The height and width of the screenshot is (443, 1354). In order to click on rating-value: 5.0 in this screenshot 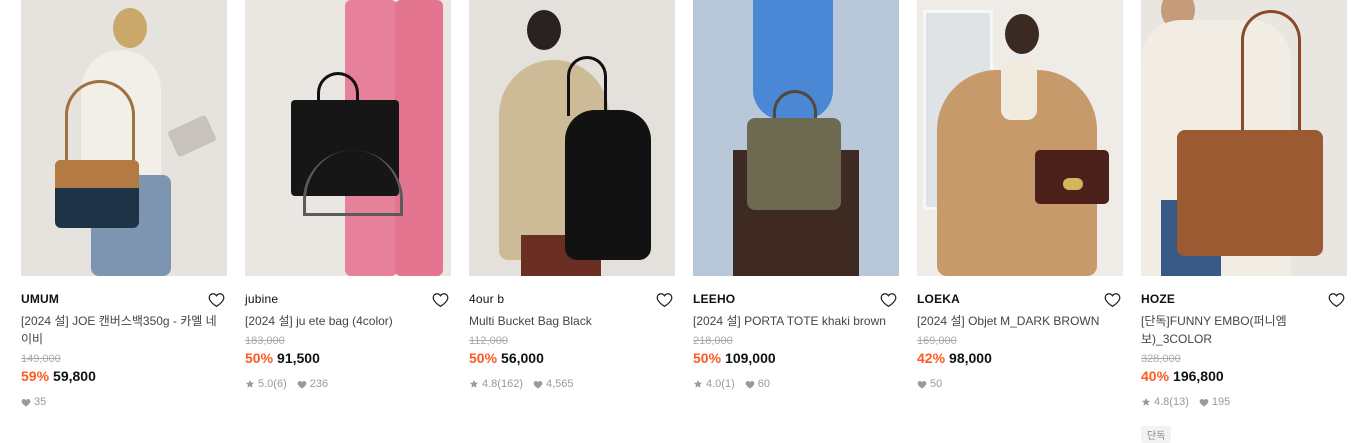, I will do `click(266, 384)`.